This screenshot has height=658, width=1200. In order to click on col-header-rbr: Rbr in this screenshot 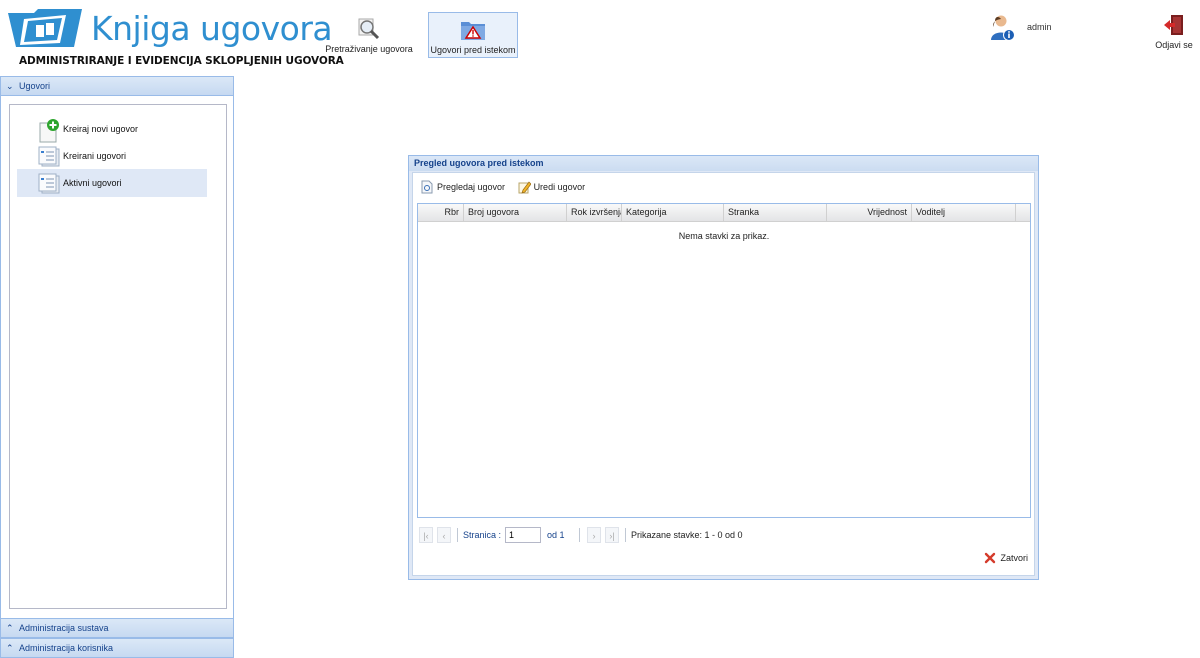, I will do `click(441, 213)`.